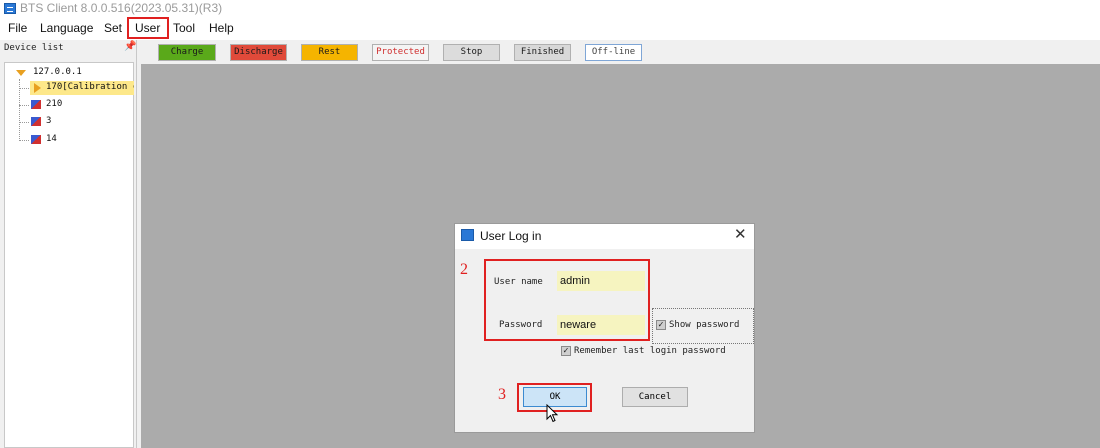 This screenshot has width=1100, height=448. Describe the element at coordinates (113, 28) in the screenshot. I see `menu-set: Set` at that location.